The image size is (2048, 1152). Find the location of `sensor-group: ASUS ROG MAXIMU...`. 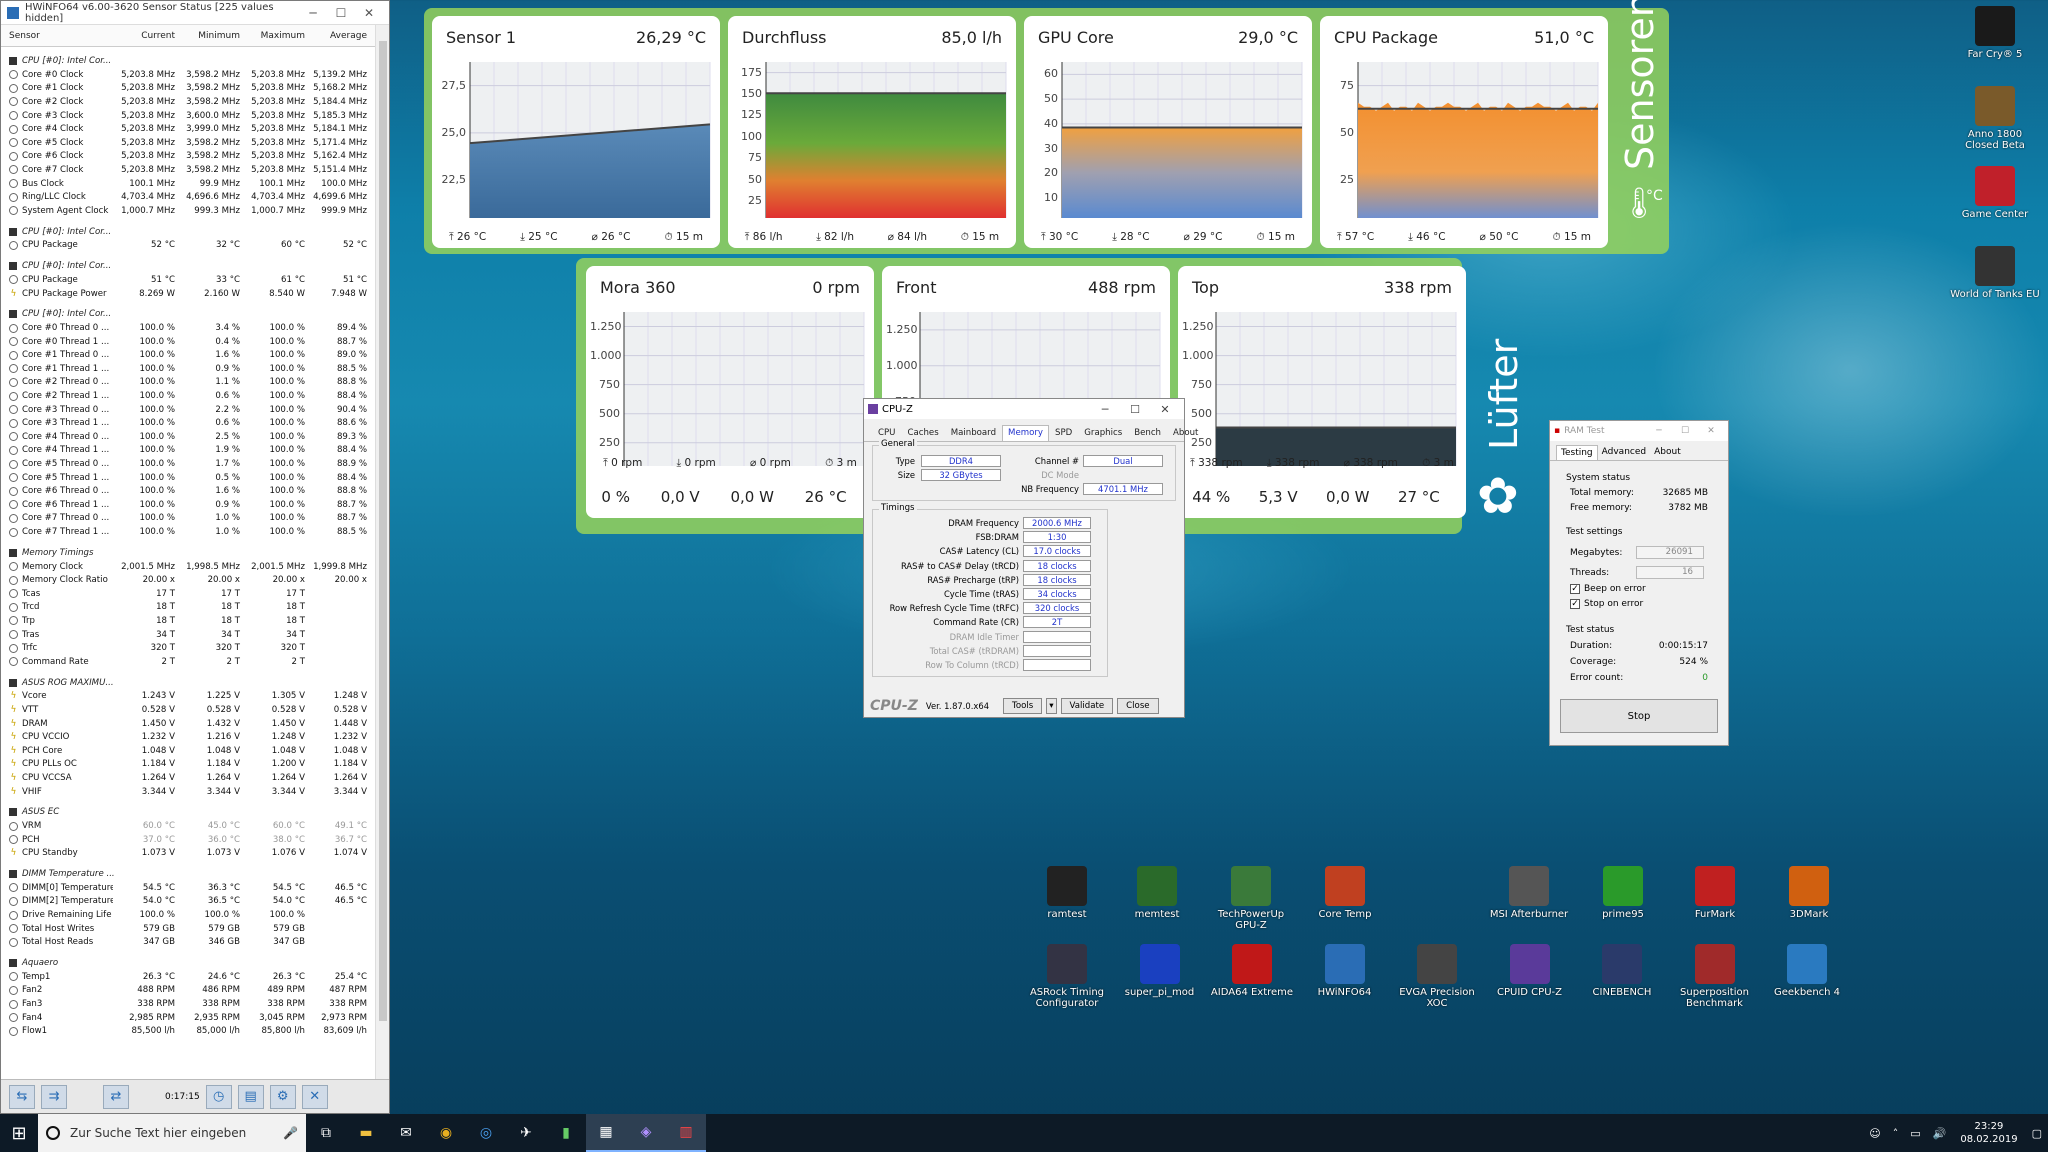

sensor-group: ASUS ROG MAXIMU... is located at coordinates (188, 683).